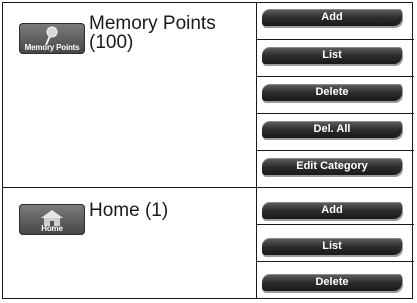  Describe the element at coordinates (332, 282) in the screenshot. I see `home-delete-button: Delete` at that location.